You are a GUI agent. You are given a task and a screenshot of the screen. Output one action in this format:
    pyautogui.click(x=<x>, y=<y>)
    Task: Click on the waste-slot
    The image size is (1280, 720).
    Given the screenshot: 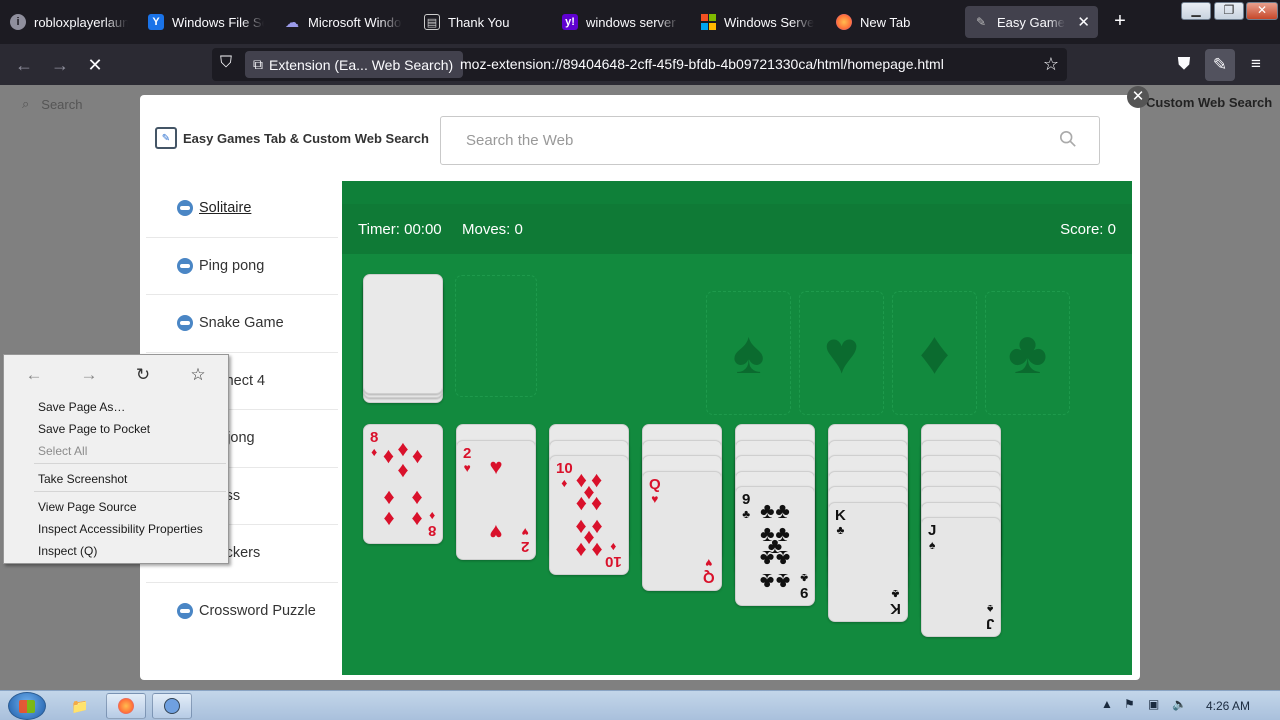 What is the action you would take?
    pyautogui.click(x=496, y=336)
    